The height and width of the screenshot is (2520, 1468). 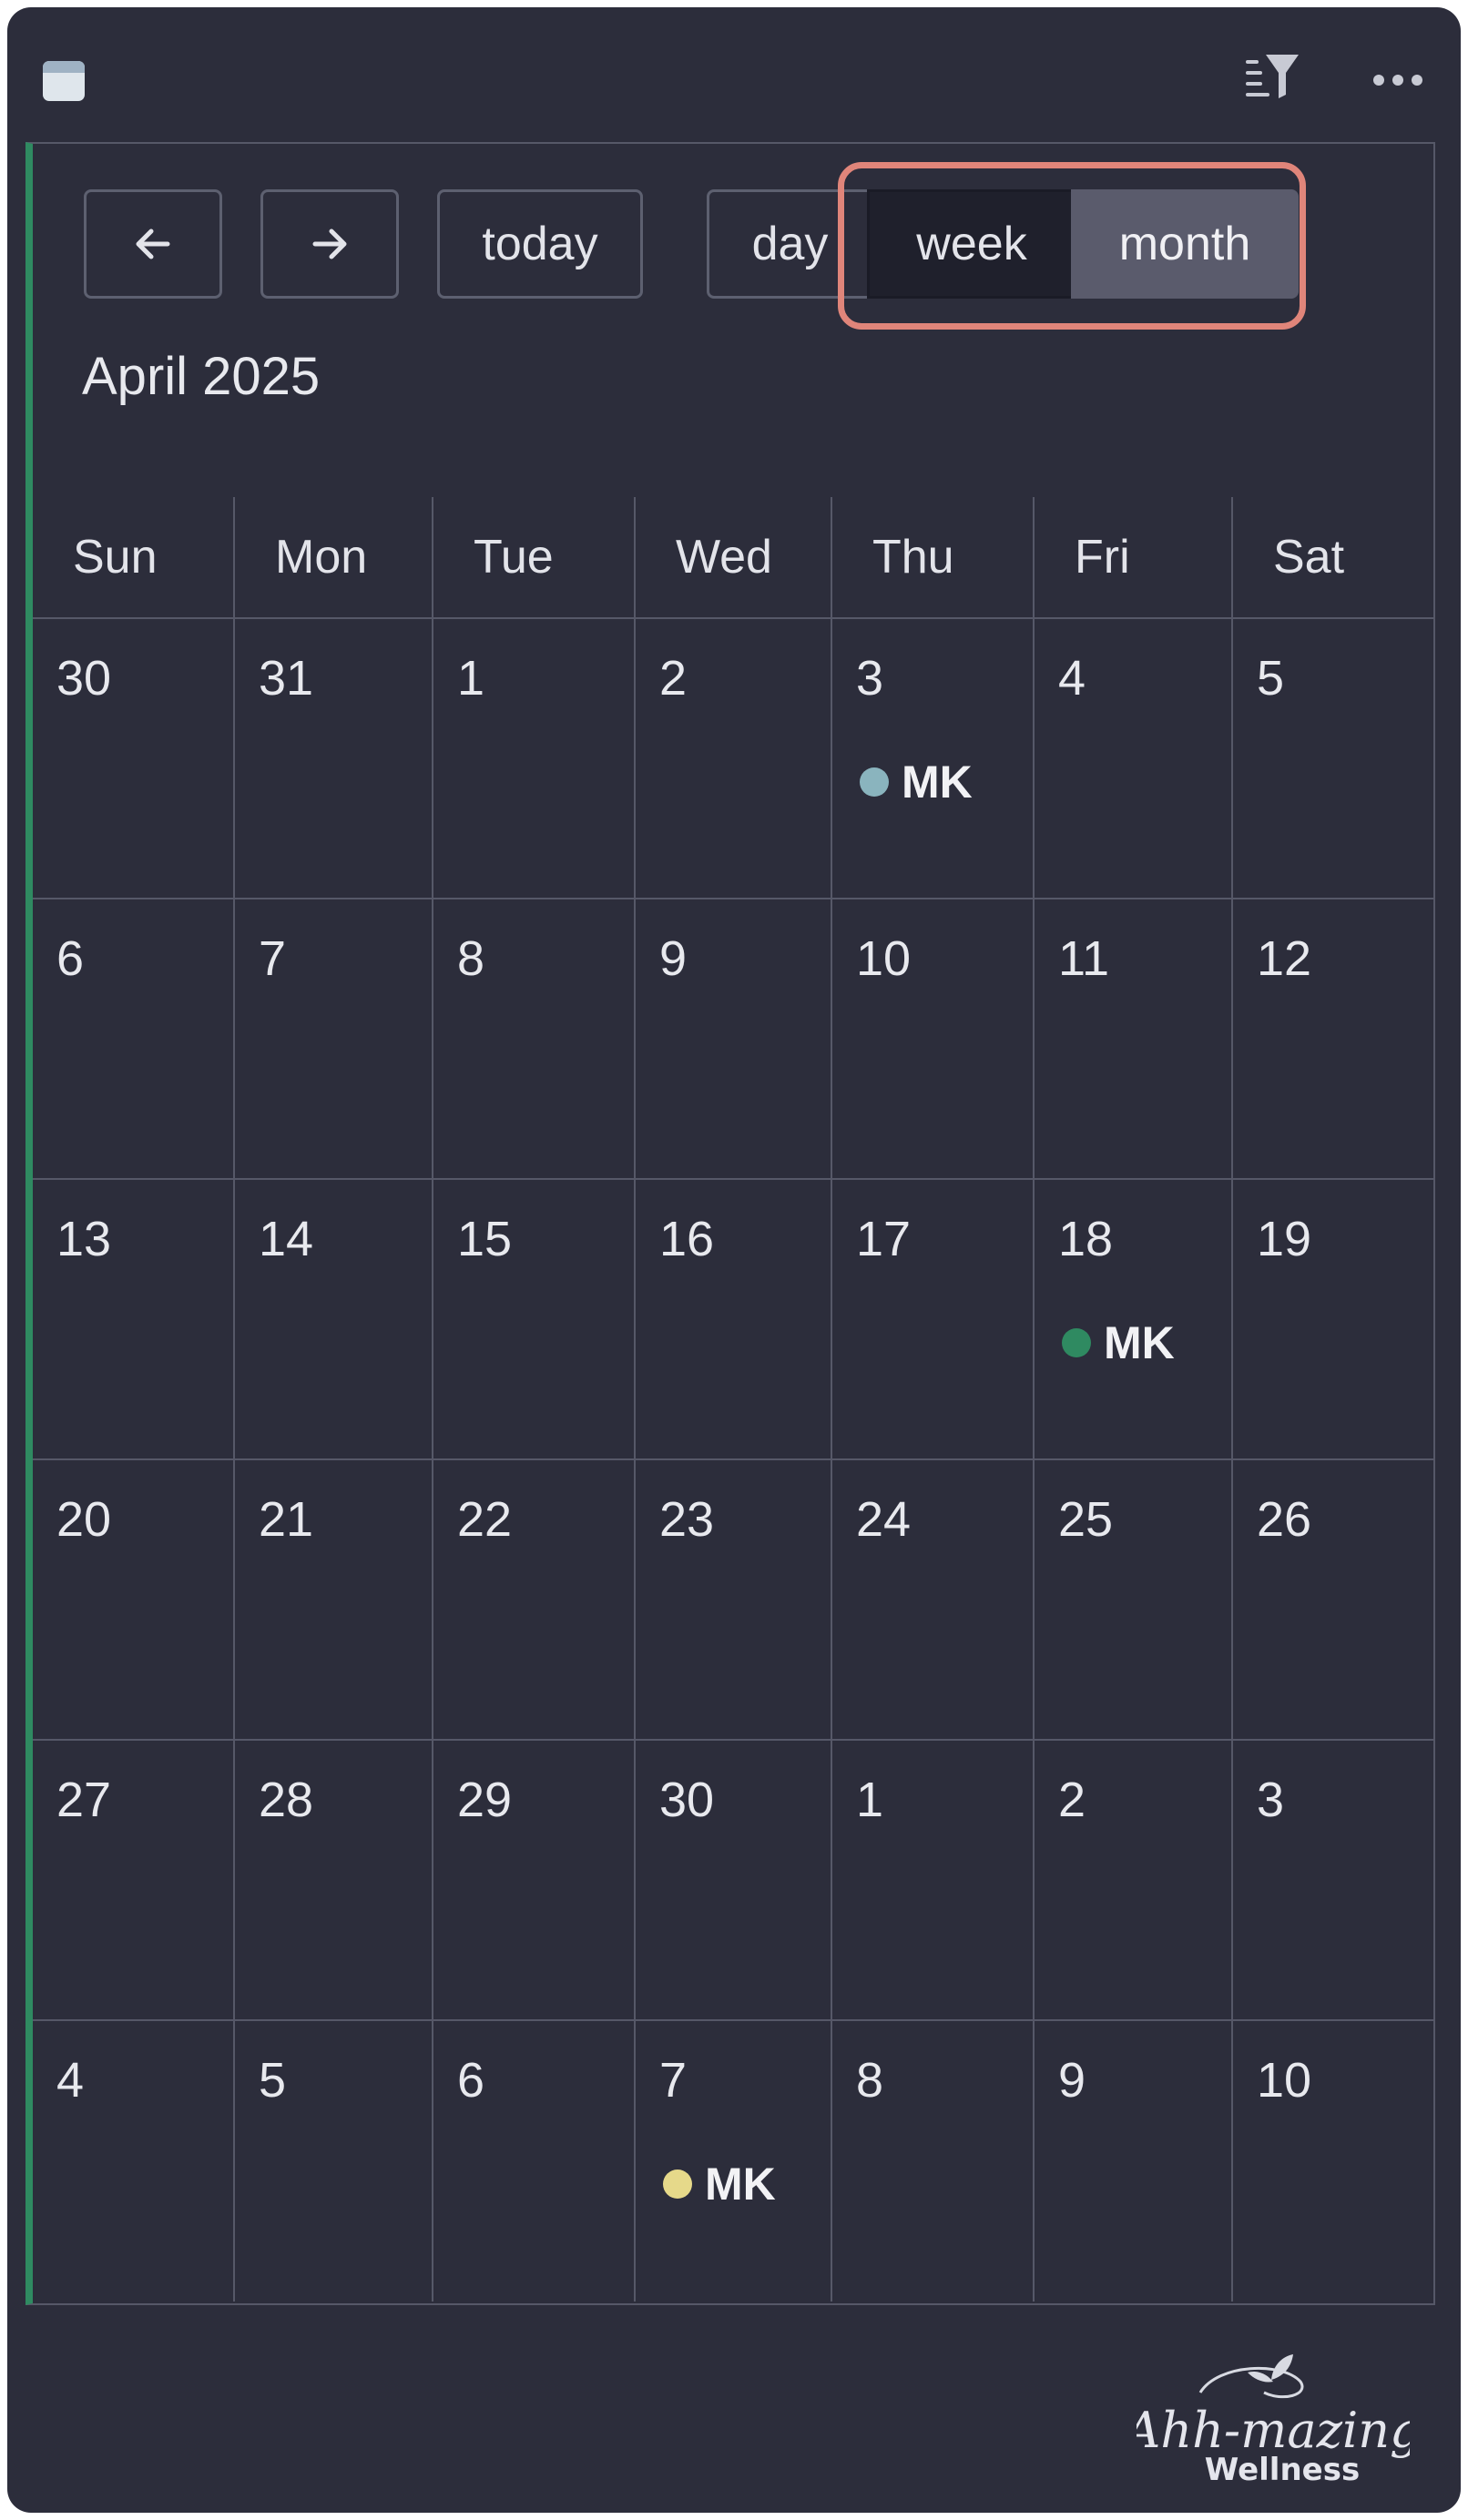 I want to click on week-row: 30 31 1 2 3 MK 4 5, so click(x=733, y=759).